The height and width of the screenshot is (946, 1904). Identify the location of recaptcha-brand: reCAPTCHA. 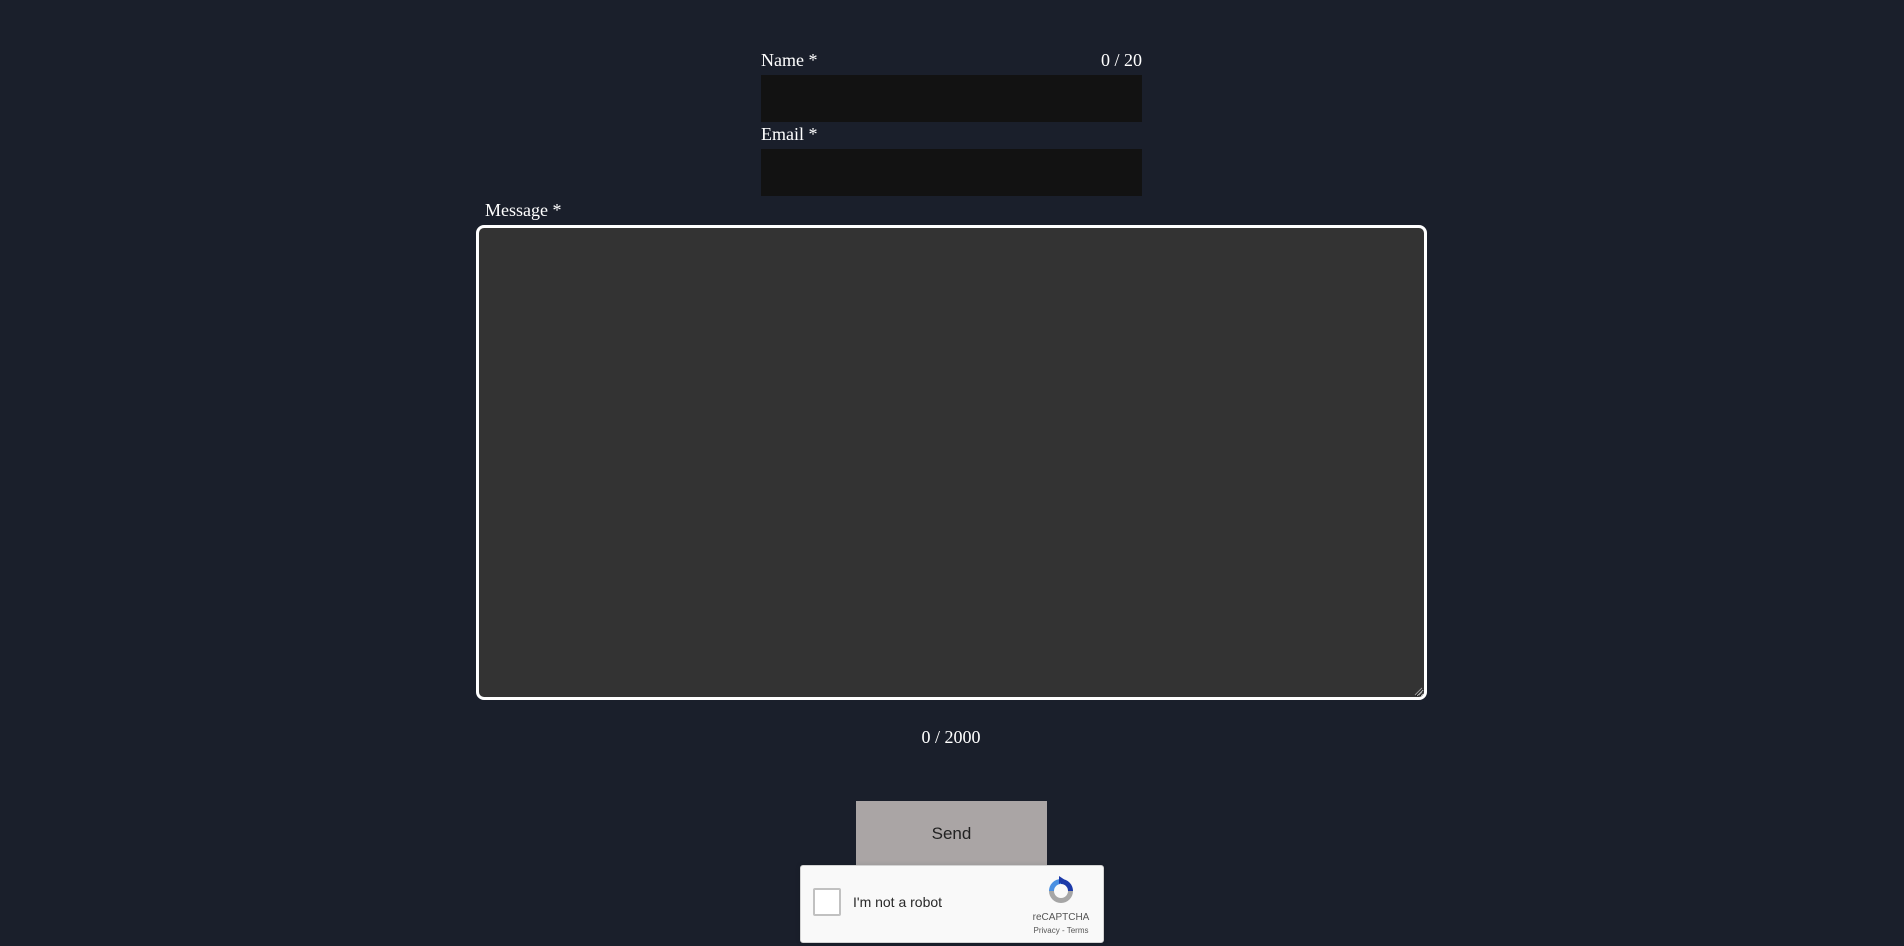
(1061, 917).